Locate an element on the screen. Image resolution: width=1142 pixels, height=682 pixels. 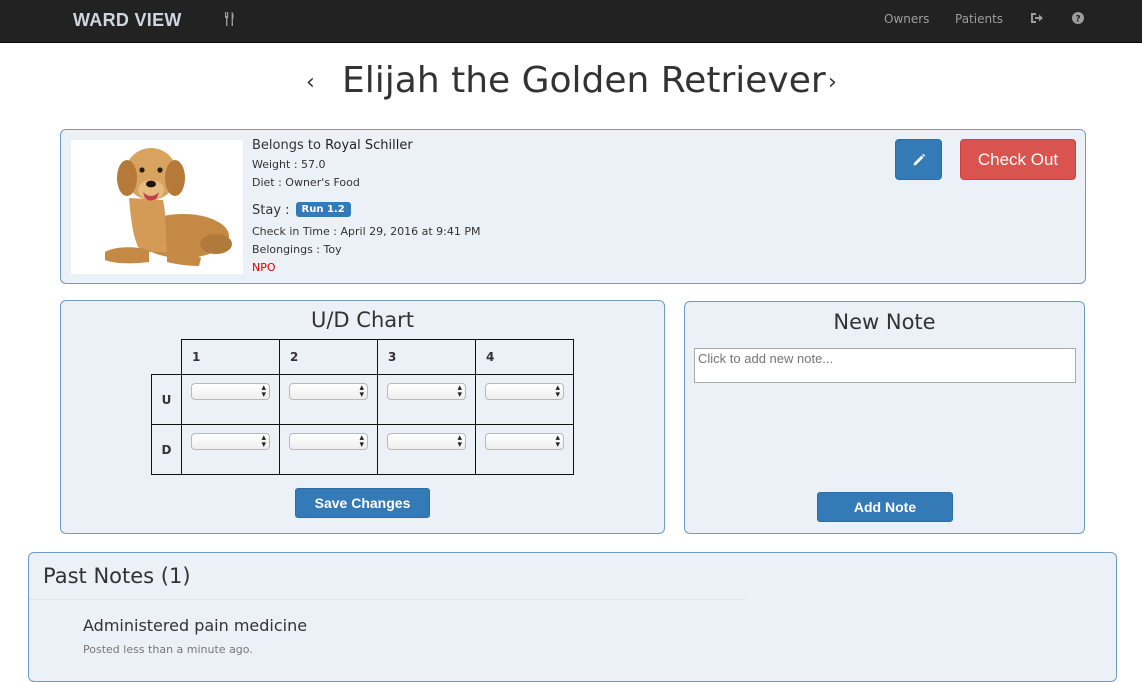
new-note-input is located at coordinates (885, 365).